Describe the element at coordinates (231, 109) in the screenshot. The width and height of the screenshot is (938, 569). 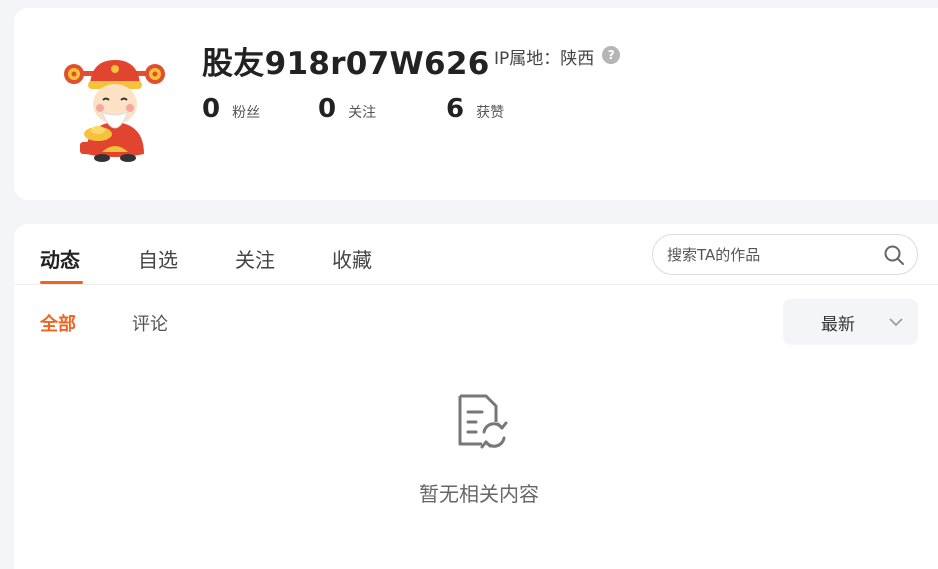
I see `stat-fans: 0 粉丝` at that location.